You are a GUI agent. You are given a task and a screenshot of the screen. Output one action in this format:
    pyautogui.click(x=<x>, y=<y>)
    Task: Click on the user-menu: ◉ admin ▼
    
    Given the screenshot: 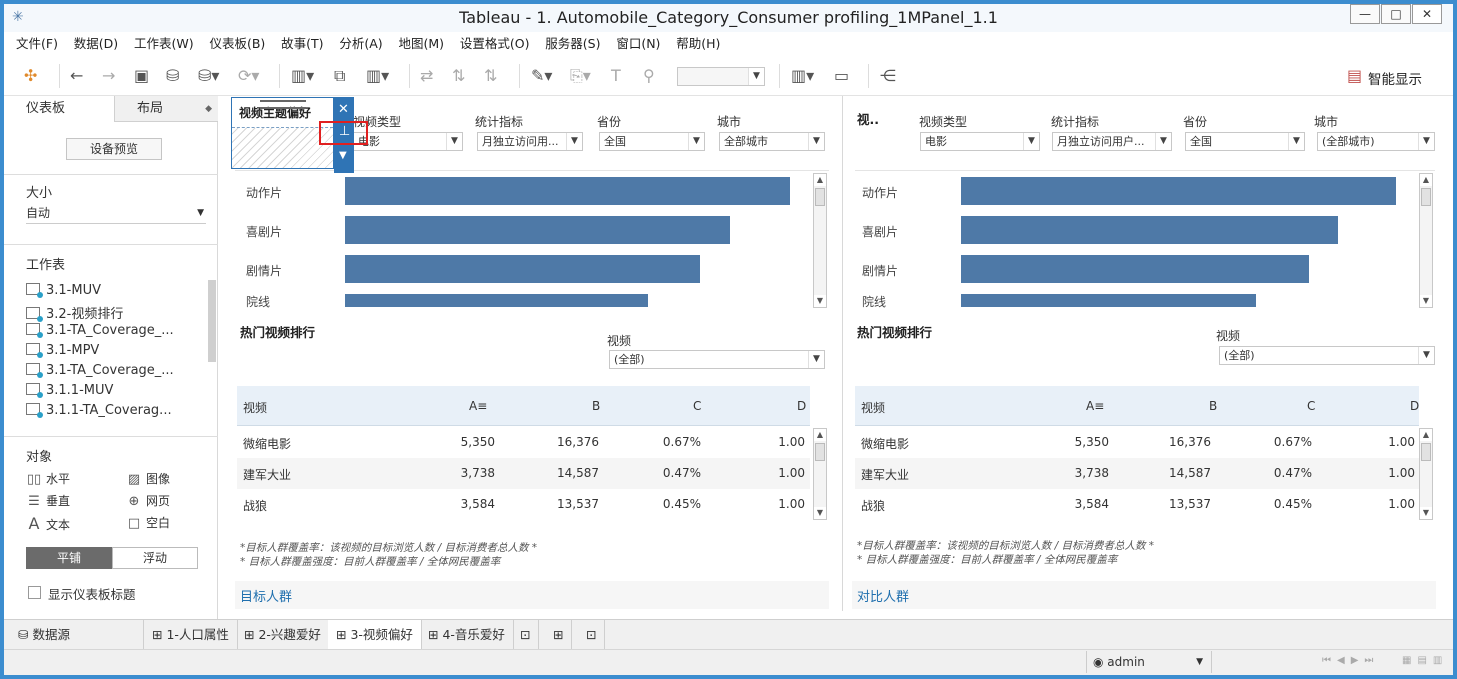 What is the action you would take?
    pyautogui.click(x=1149, y=662)
    